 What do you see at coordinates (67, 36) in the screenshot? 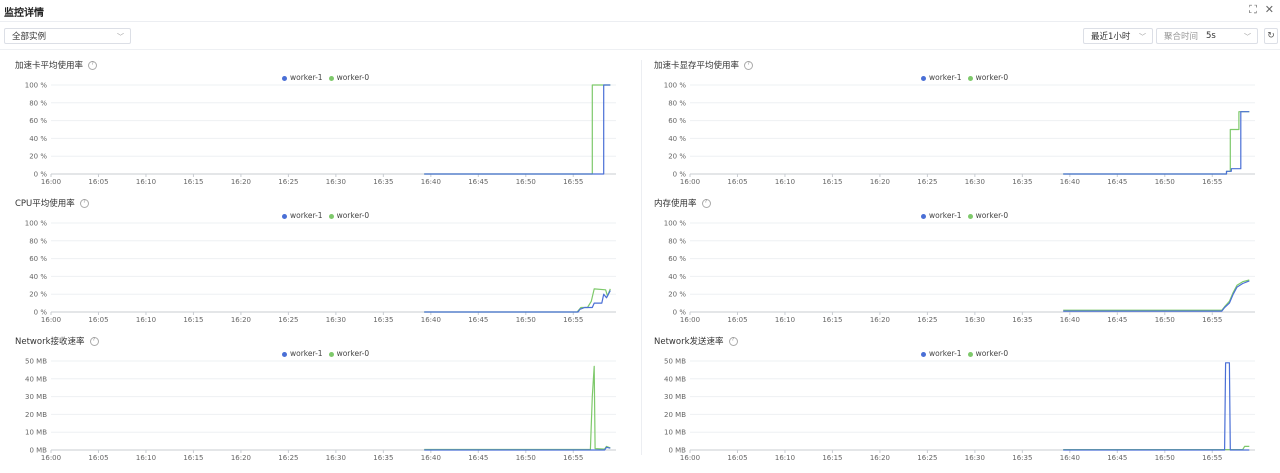
I see `instance-select: 全部实例 ﹀` at bounding box center [67, 36].